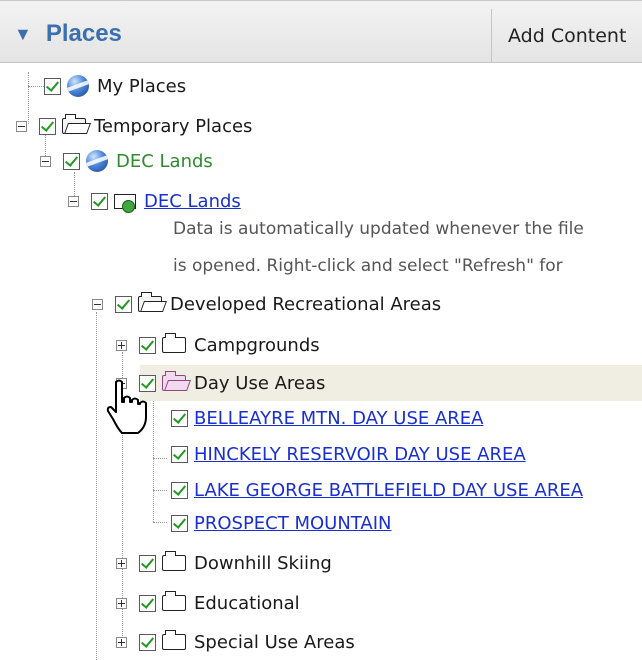 Image resolution: width=642 pixels, height=660 pixels. I want to click on tree-item-label: Developed Recreational Areas, so click(306, 304).